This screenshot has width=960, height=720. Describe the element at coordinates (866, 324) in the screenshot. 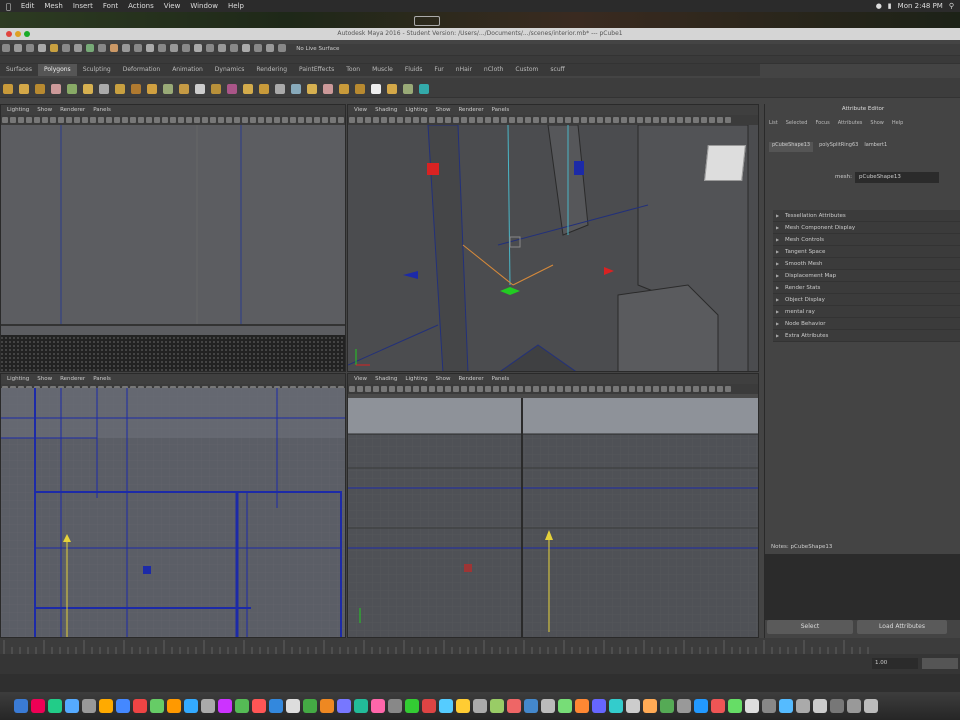

I see `ae-section: Node Behavior` at that location.